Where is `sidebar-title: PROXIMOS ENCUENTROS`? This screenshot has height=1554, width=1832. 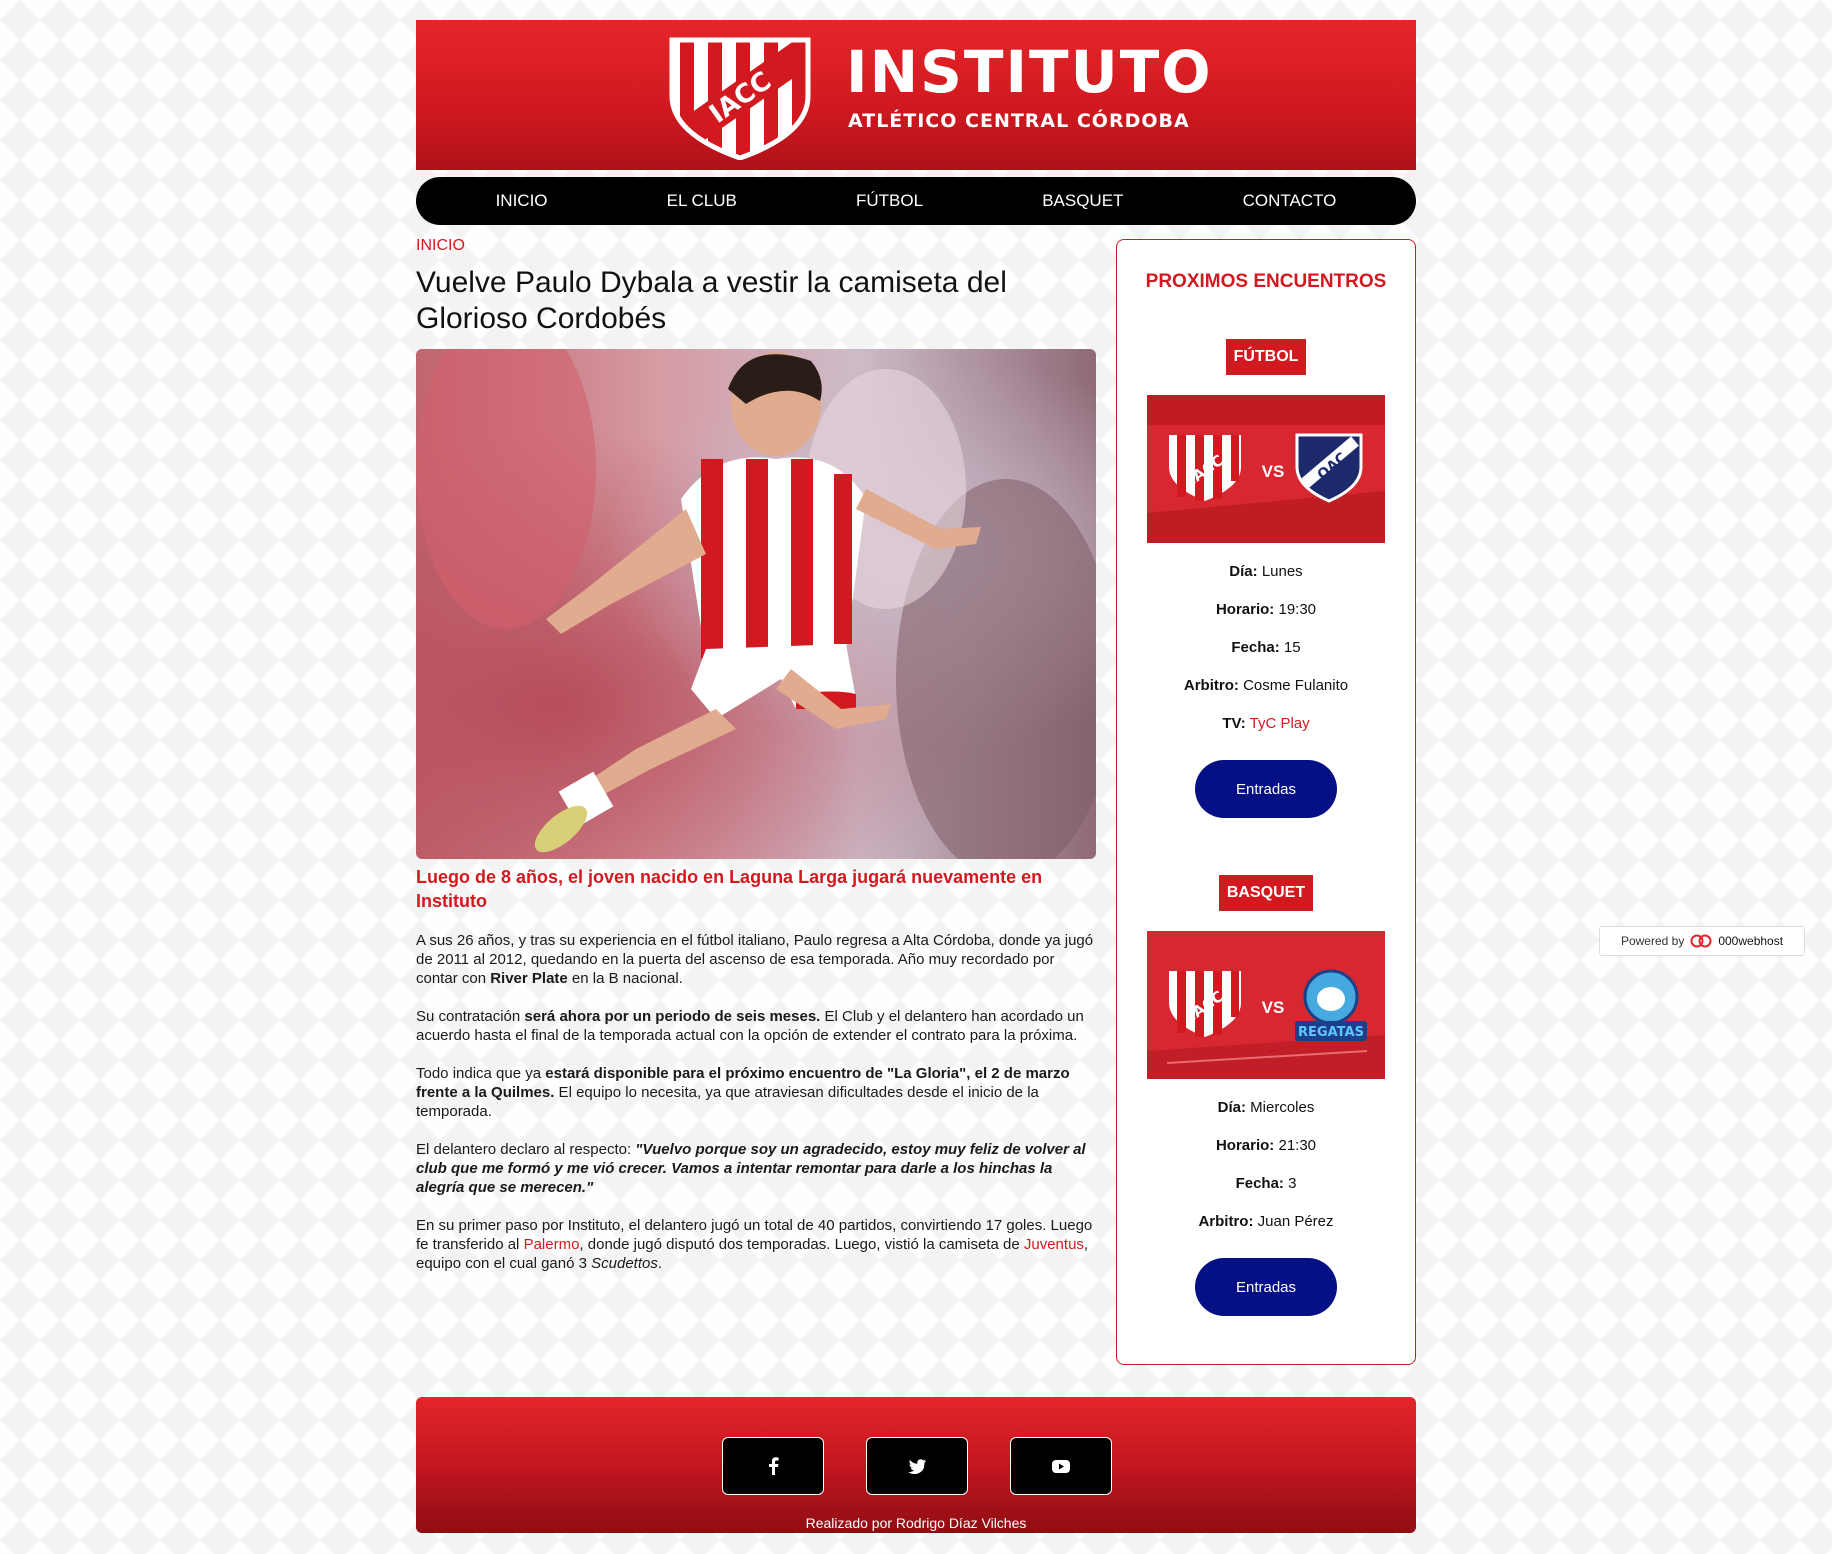
sidebar-title: PROXIMOS ENCUENTROS is located at coordinates (1266, 281).